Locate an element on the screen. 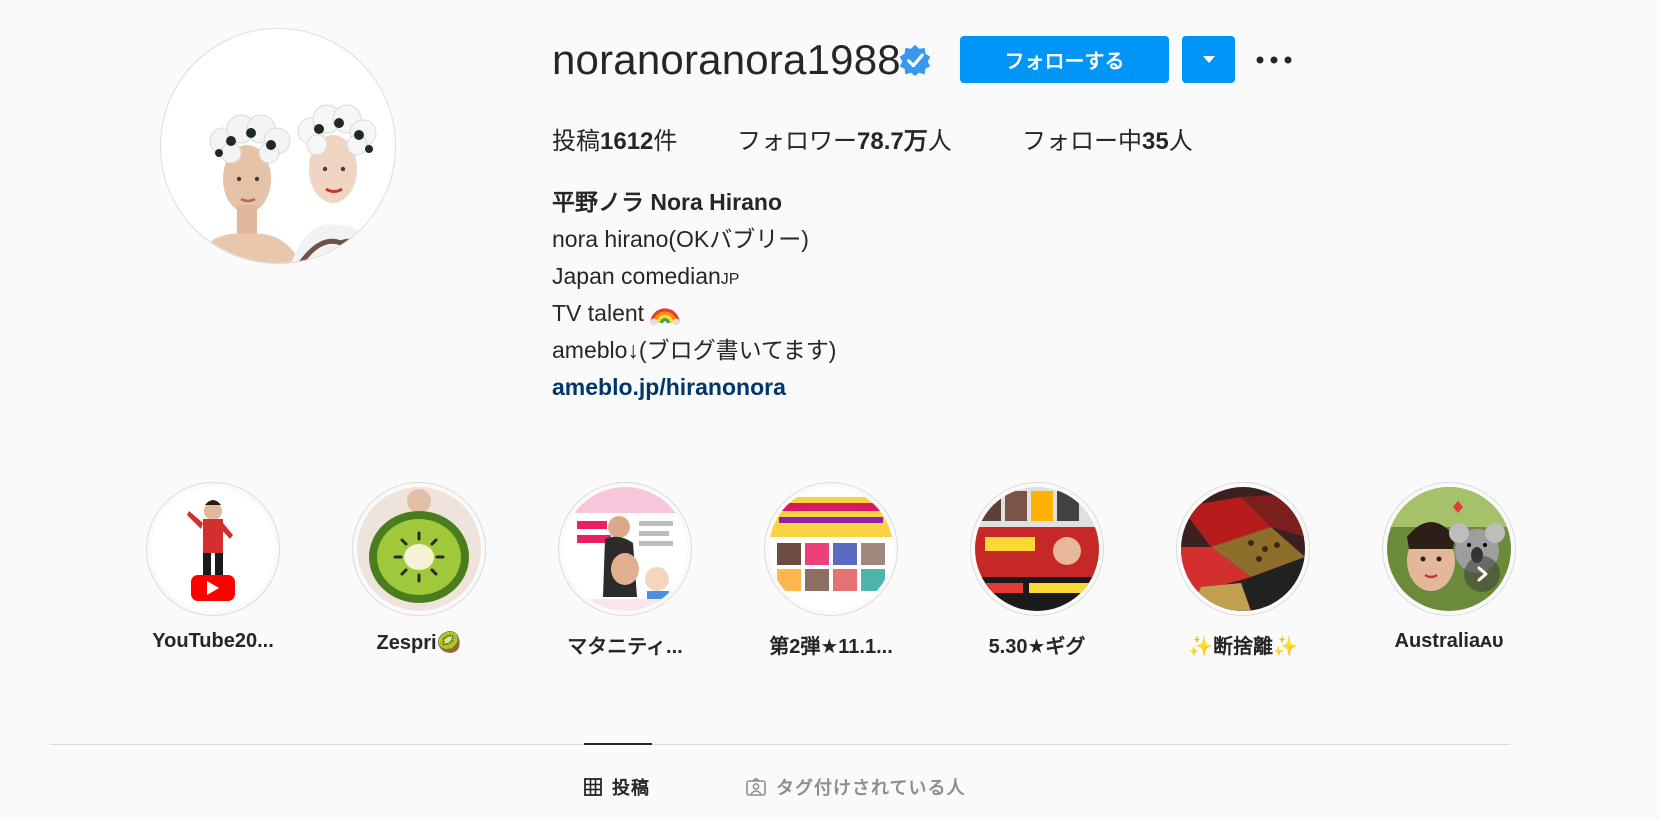  more-options-button is located at coordinates (1274, 60).